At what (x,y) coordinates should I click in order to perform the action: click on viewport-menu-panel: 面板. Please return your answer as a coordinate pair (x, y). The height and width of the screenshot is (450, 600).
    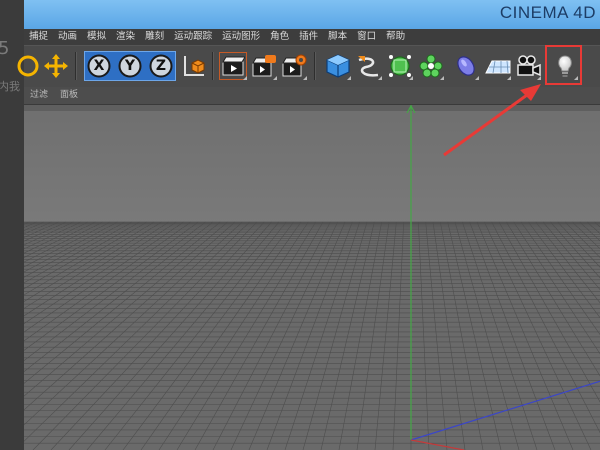
    Looking at the image, I should click on (69, 95).